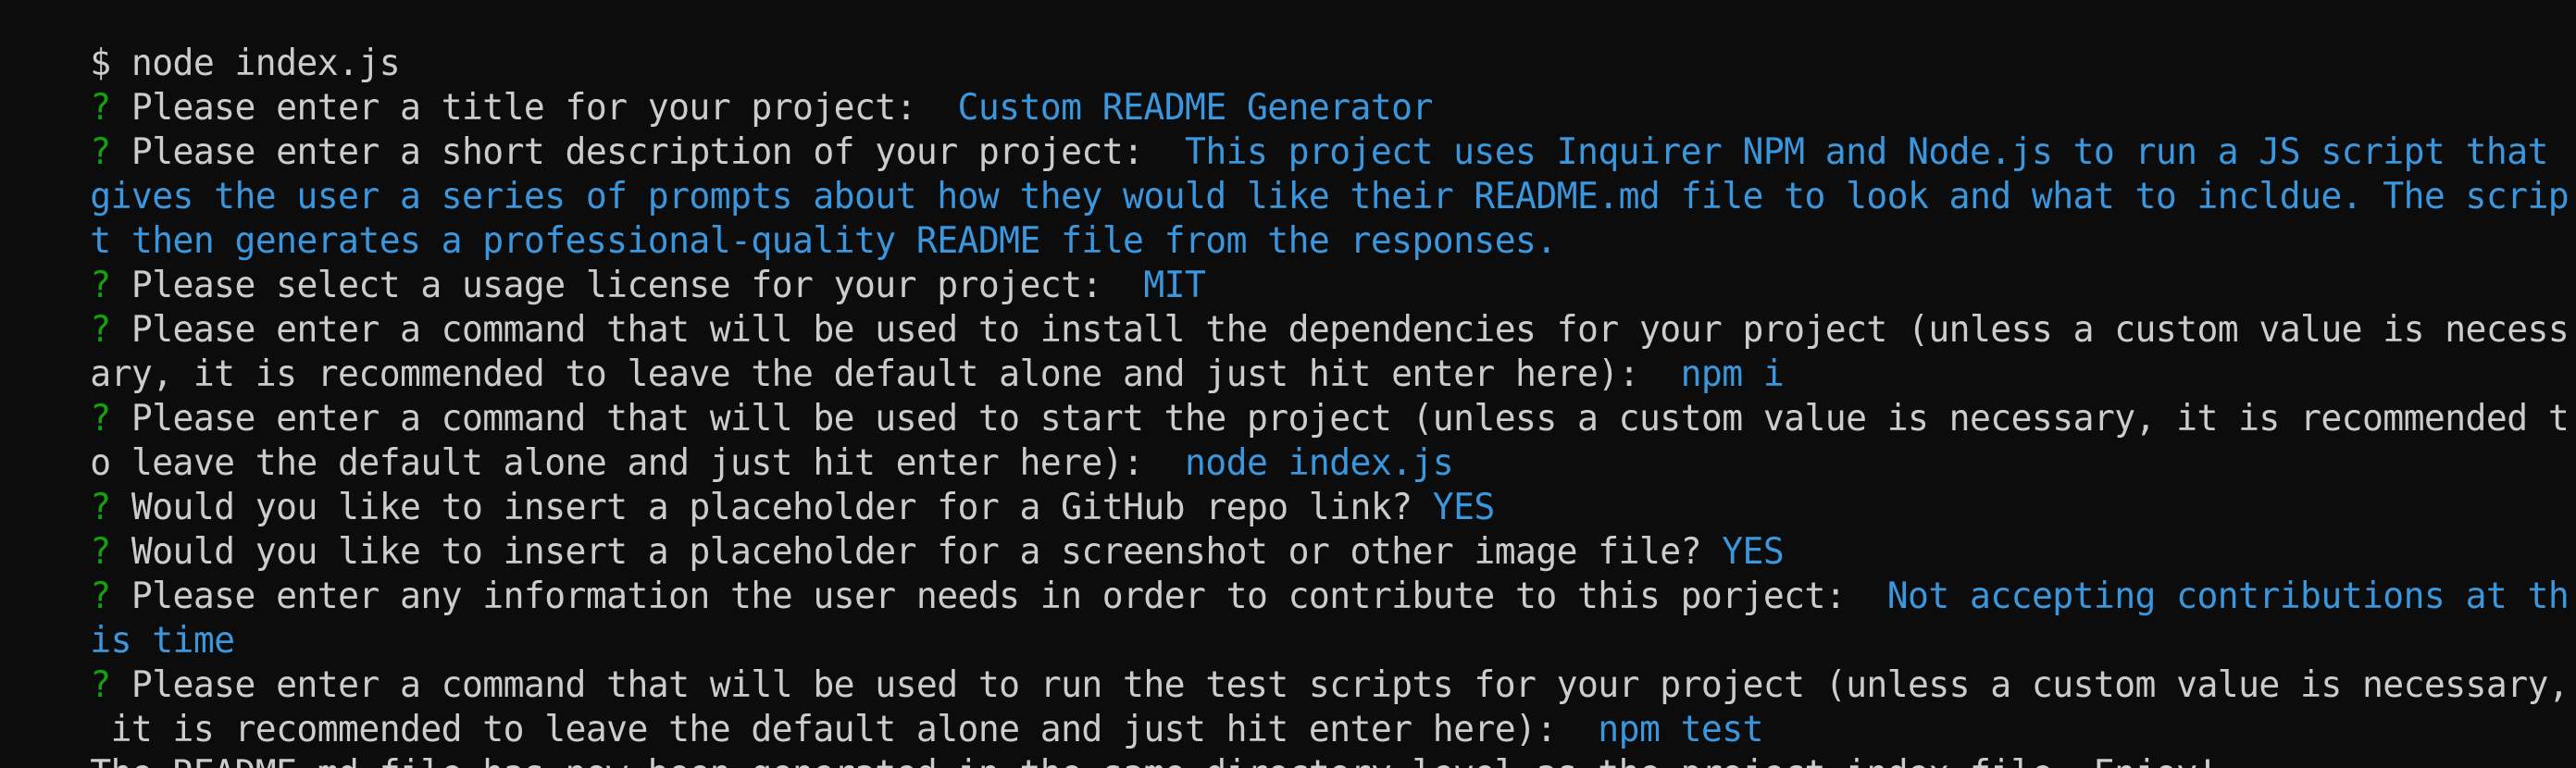 This screenshot has height=768, width=2576. I want to click on prompt-contribute-wrap: is time, so click(121, 618).